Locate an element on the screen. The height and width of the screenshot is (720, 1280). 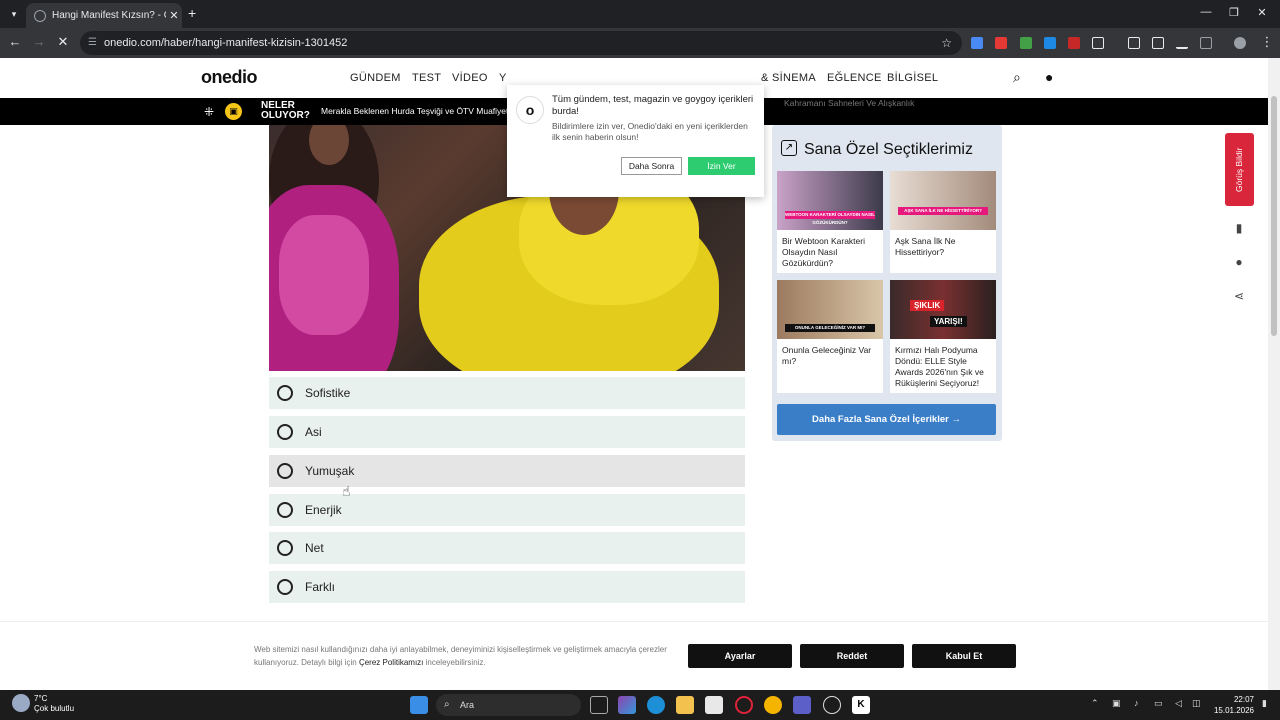
close-window-icon: ✕ is located at coordinates (1262, 12).